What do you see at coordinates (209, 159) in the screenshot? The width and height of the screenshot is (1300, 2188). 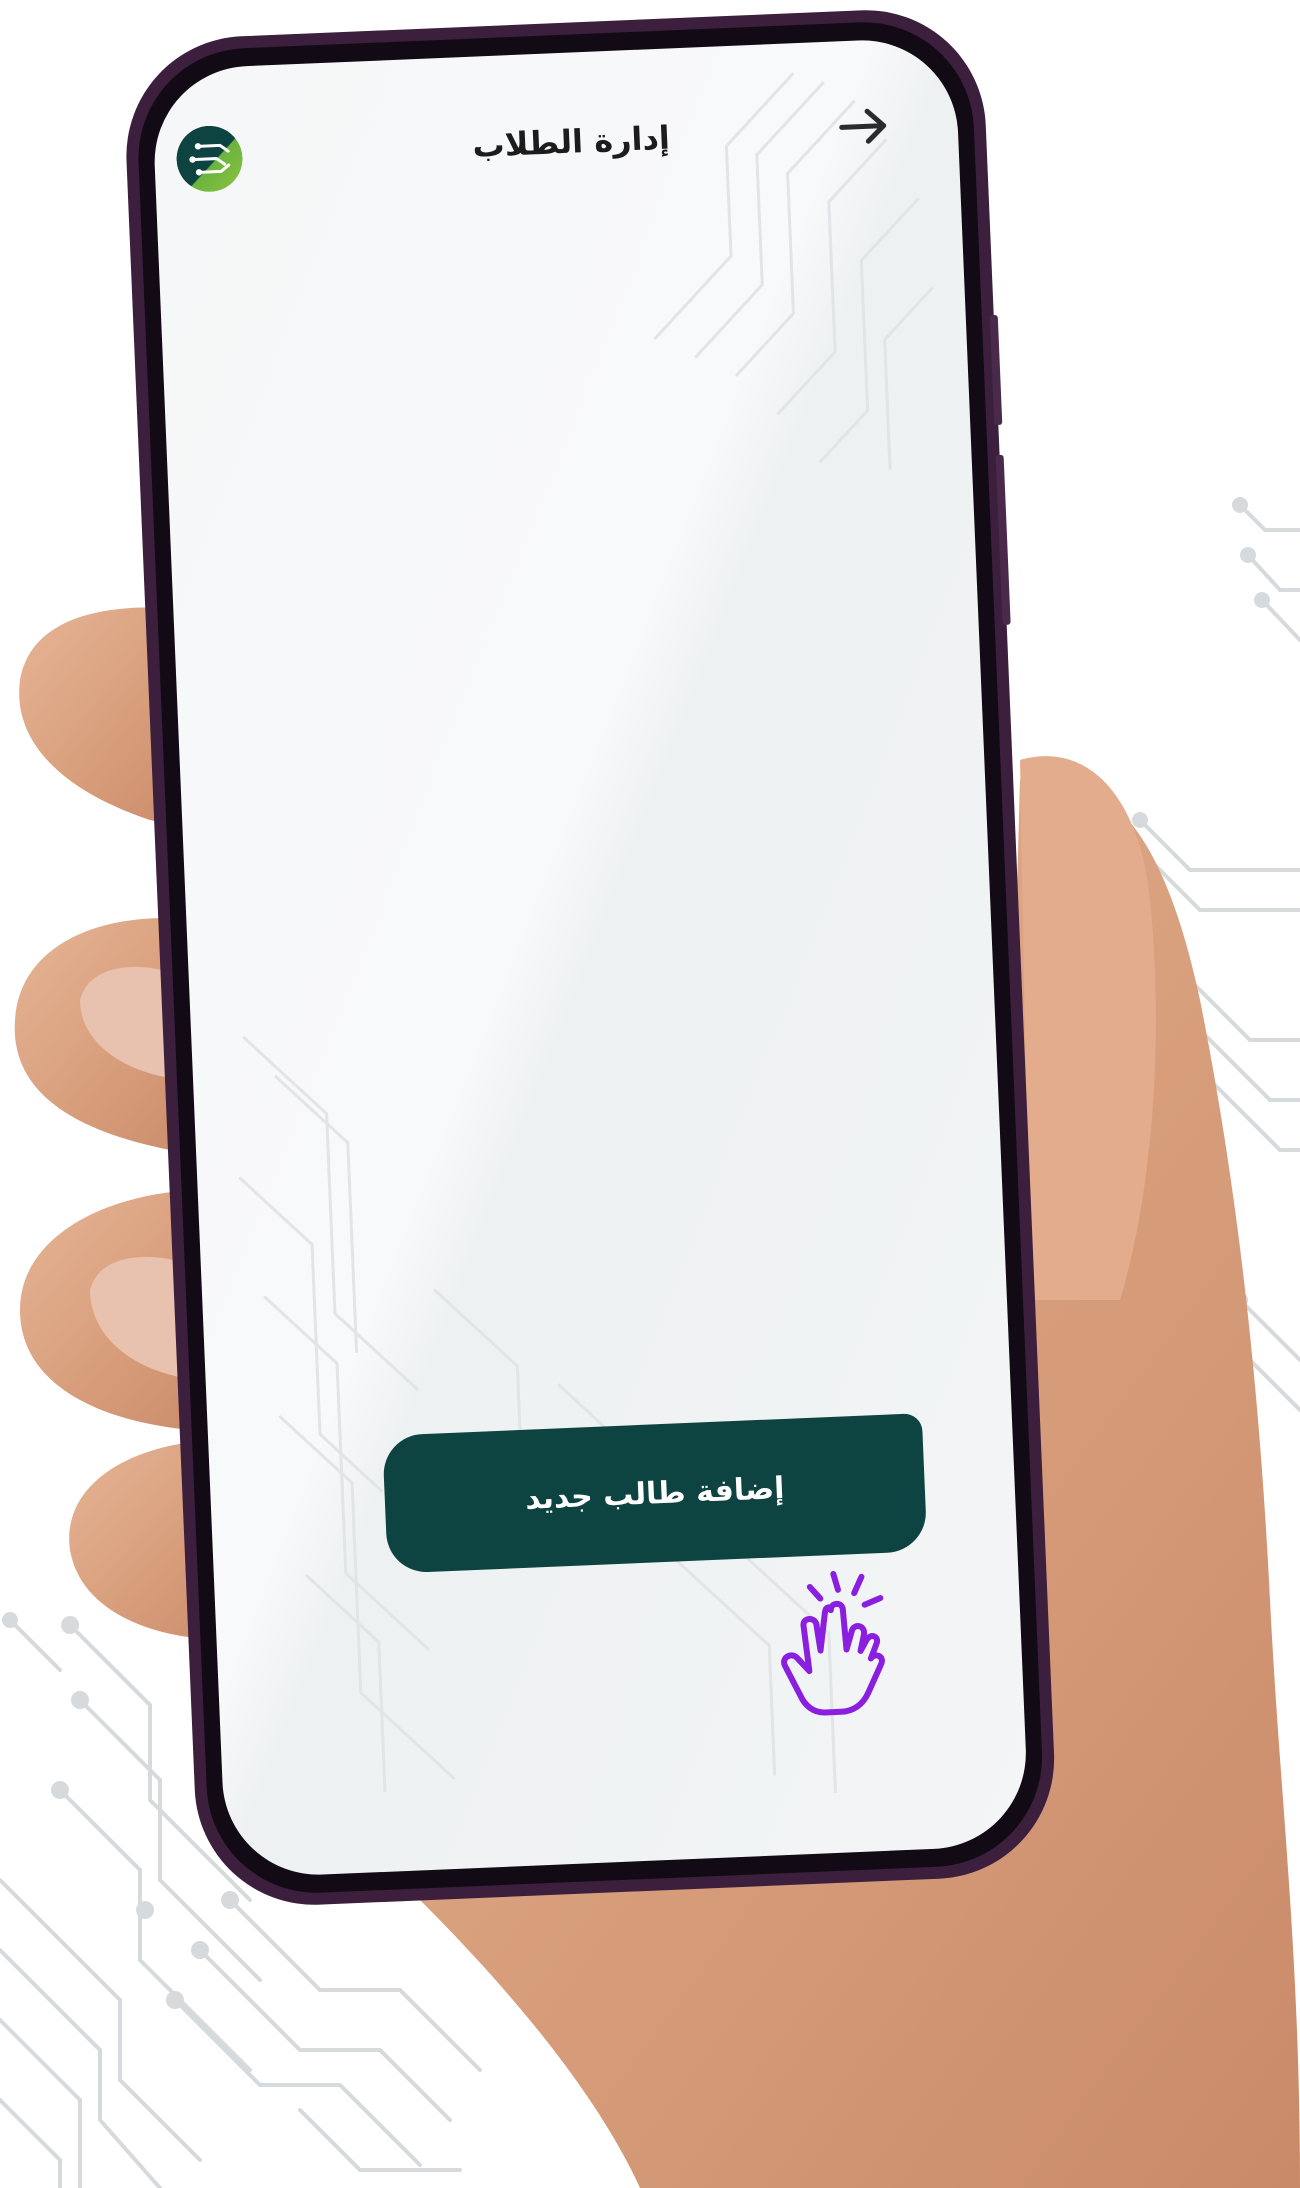 I see `circuit-logo-icon` at bounding box center [209, 159].